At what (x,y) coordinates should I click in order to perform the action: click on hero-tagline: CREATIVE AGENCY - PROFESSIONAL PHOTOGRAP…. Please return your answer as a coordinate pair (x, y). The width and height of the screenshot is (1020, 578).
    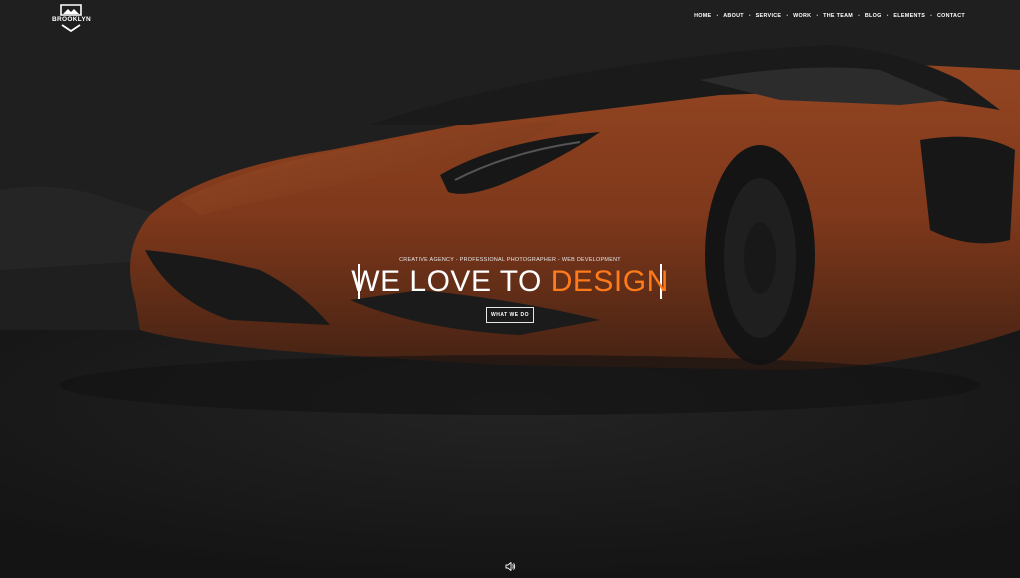
    Looking at the image, I should click on (510, 260).